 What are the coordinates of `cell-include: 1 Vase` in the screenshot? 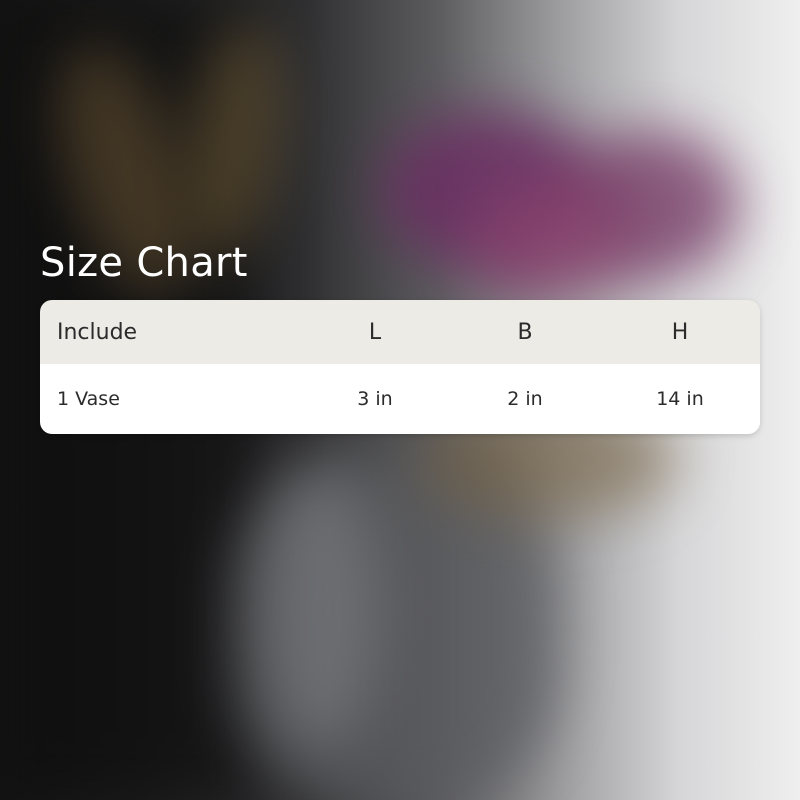 It's located at (88, 399).